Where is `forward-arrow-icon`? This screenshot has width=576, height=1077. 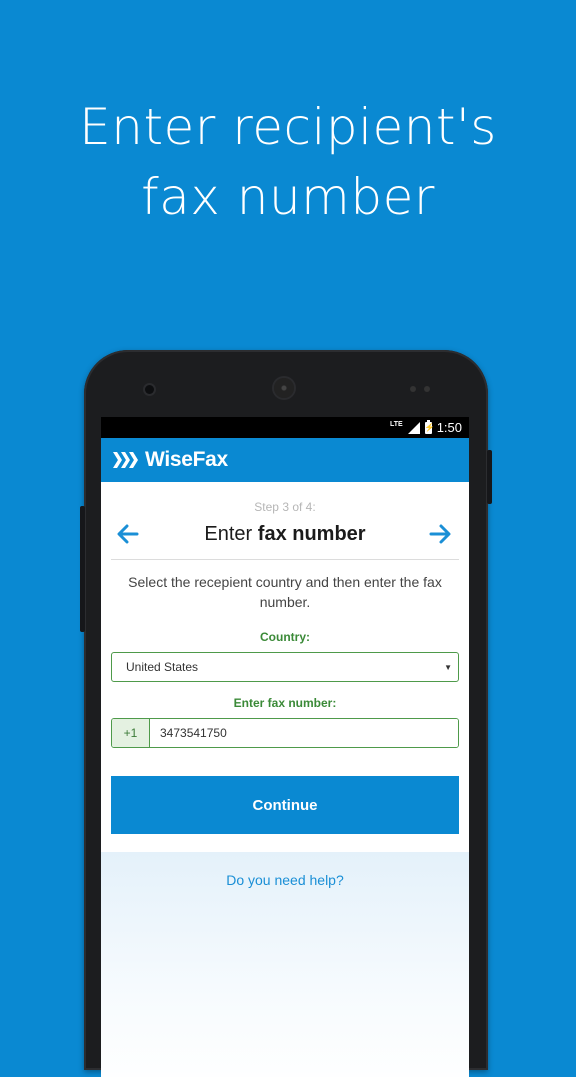
forward-arrow-icon is located at coordinates (440, 534).